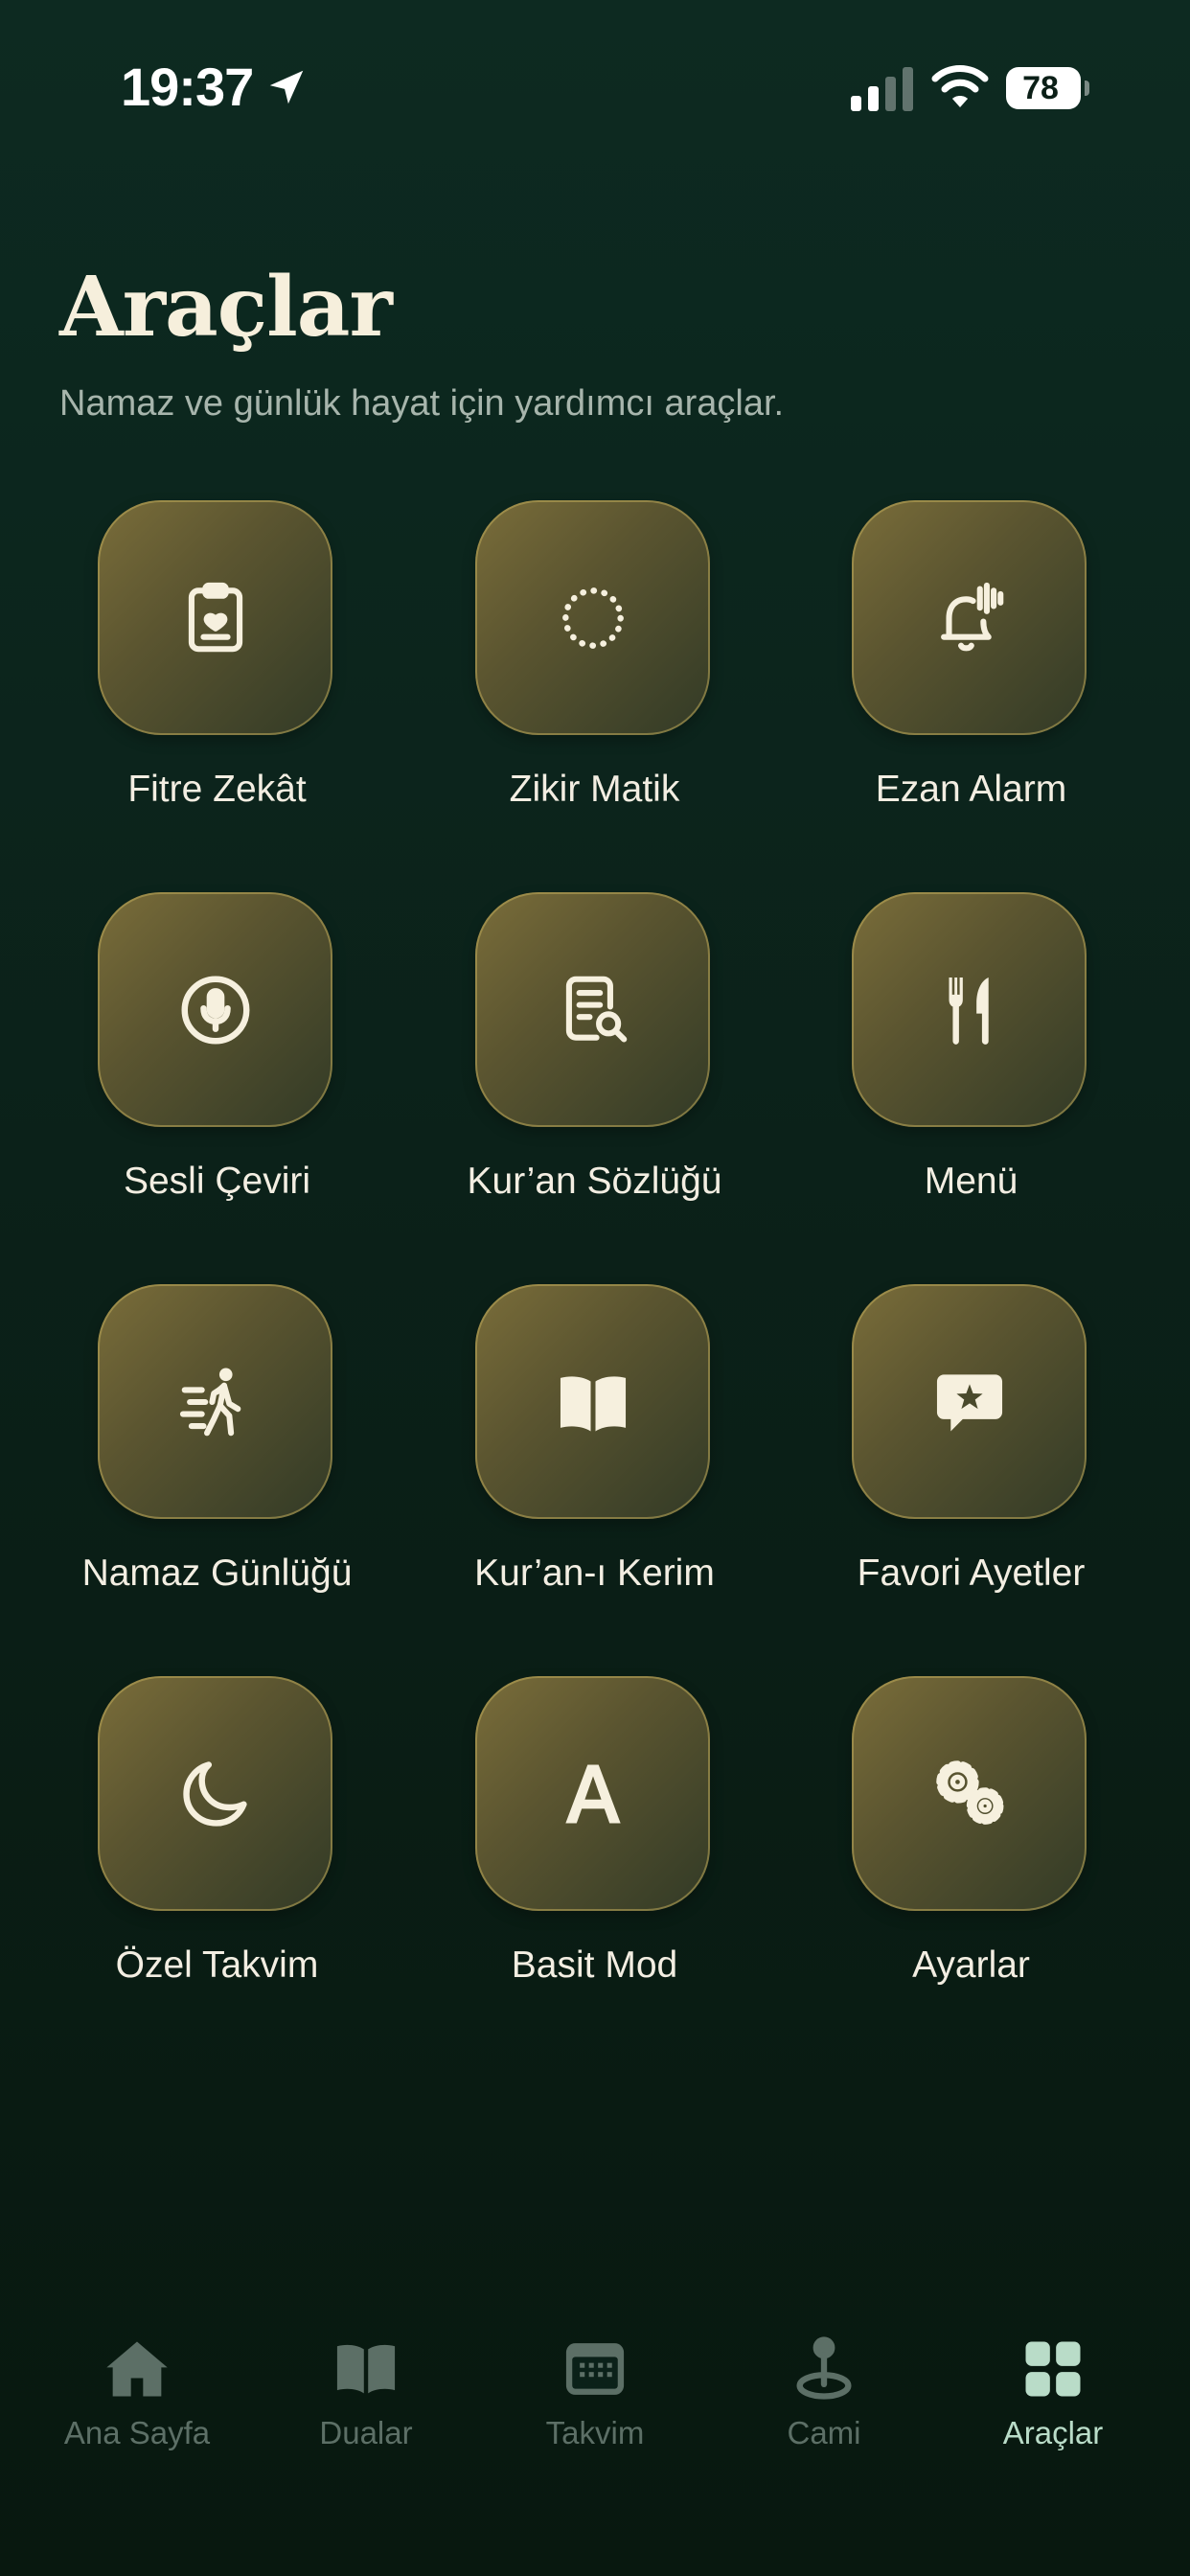 The height and width of the screenshot is (2576, 1190). I want to click on microphone-icon, so click(215, 1010).